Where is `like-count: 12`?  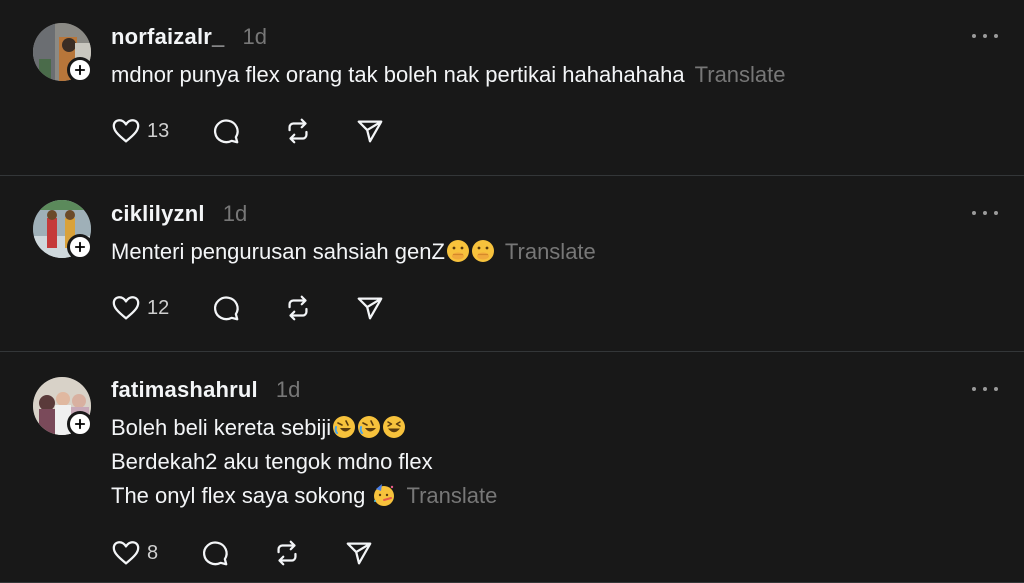 like-count: 12 is located at coordinates (158, 307).